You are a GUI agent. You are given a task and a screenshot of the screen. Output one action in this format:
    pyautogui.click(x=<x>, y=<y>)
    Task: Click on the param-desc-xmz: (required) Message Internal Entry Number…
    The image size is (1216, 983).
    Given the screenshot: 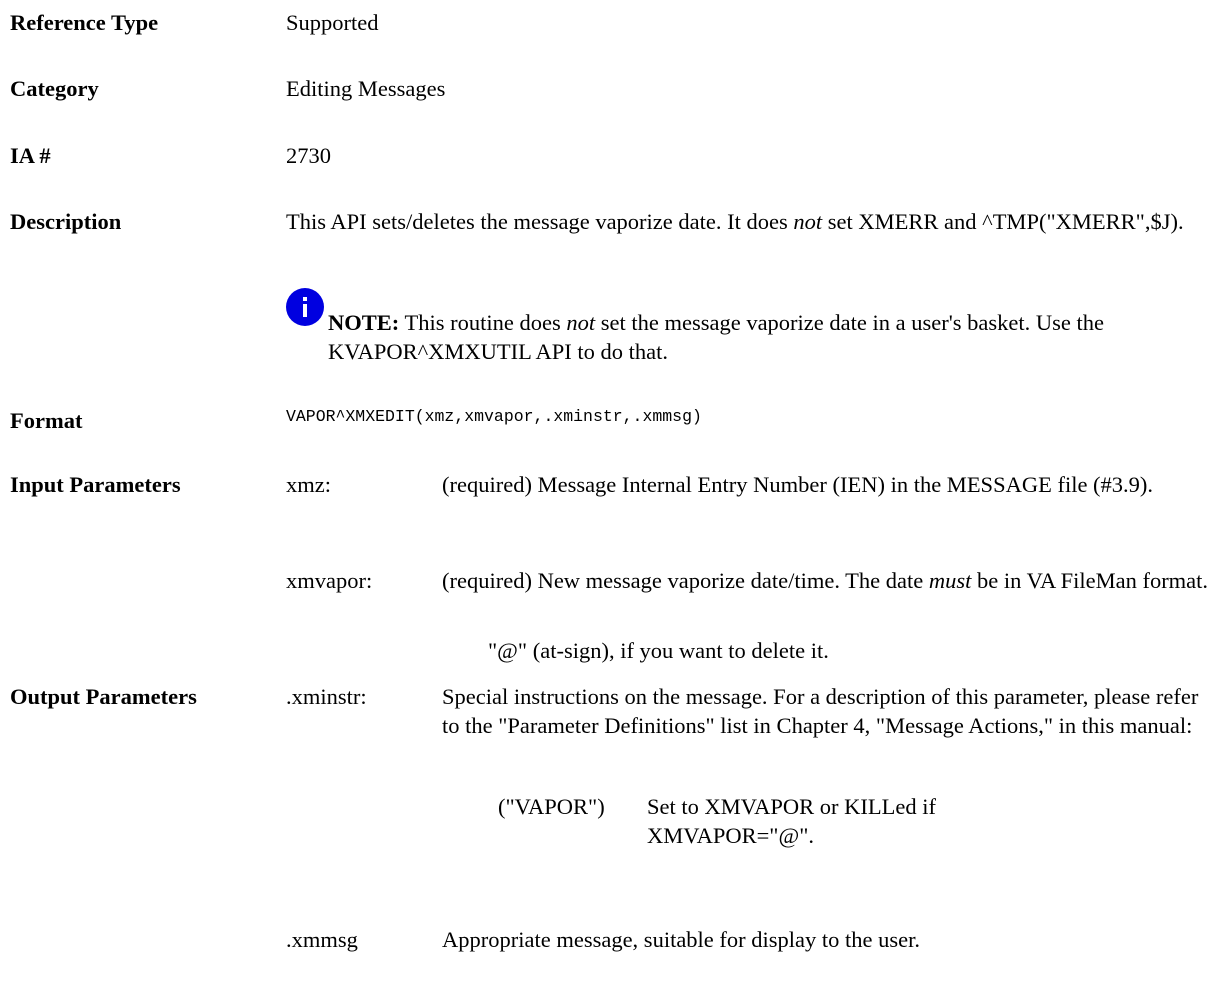 What is the action you would take?
    pyautogui.click(x=798, y=484)
    